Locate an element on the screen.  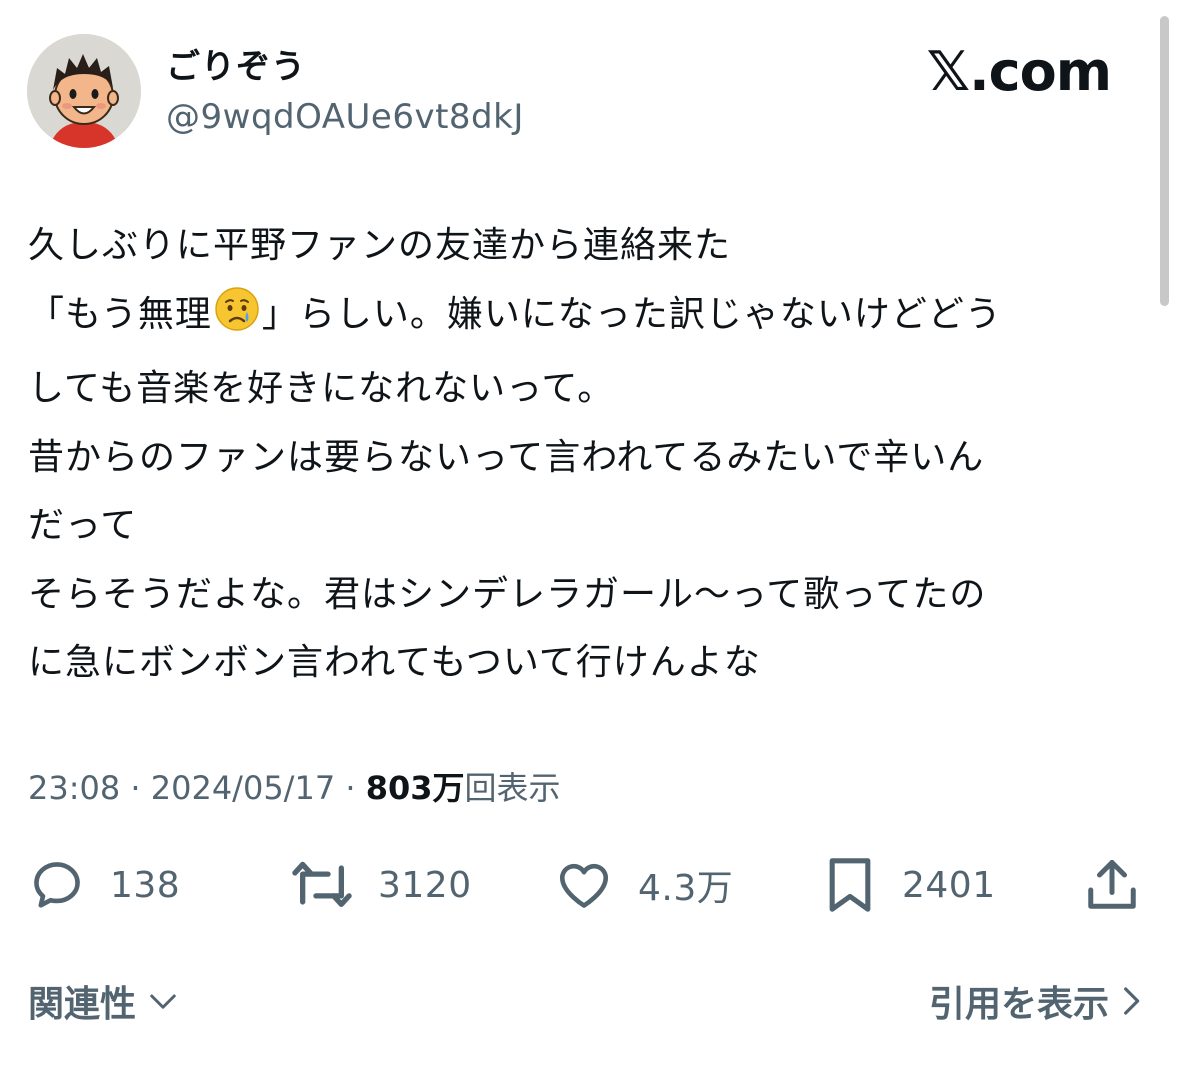
share-button is located at coordinates (1112, 885).